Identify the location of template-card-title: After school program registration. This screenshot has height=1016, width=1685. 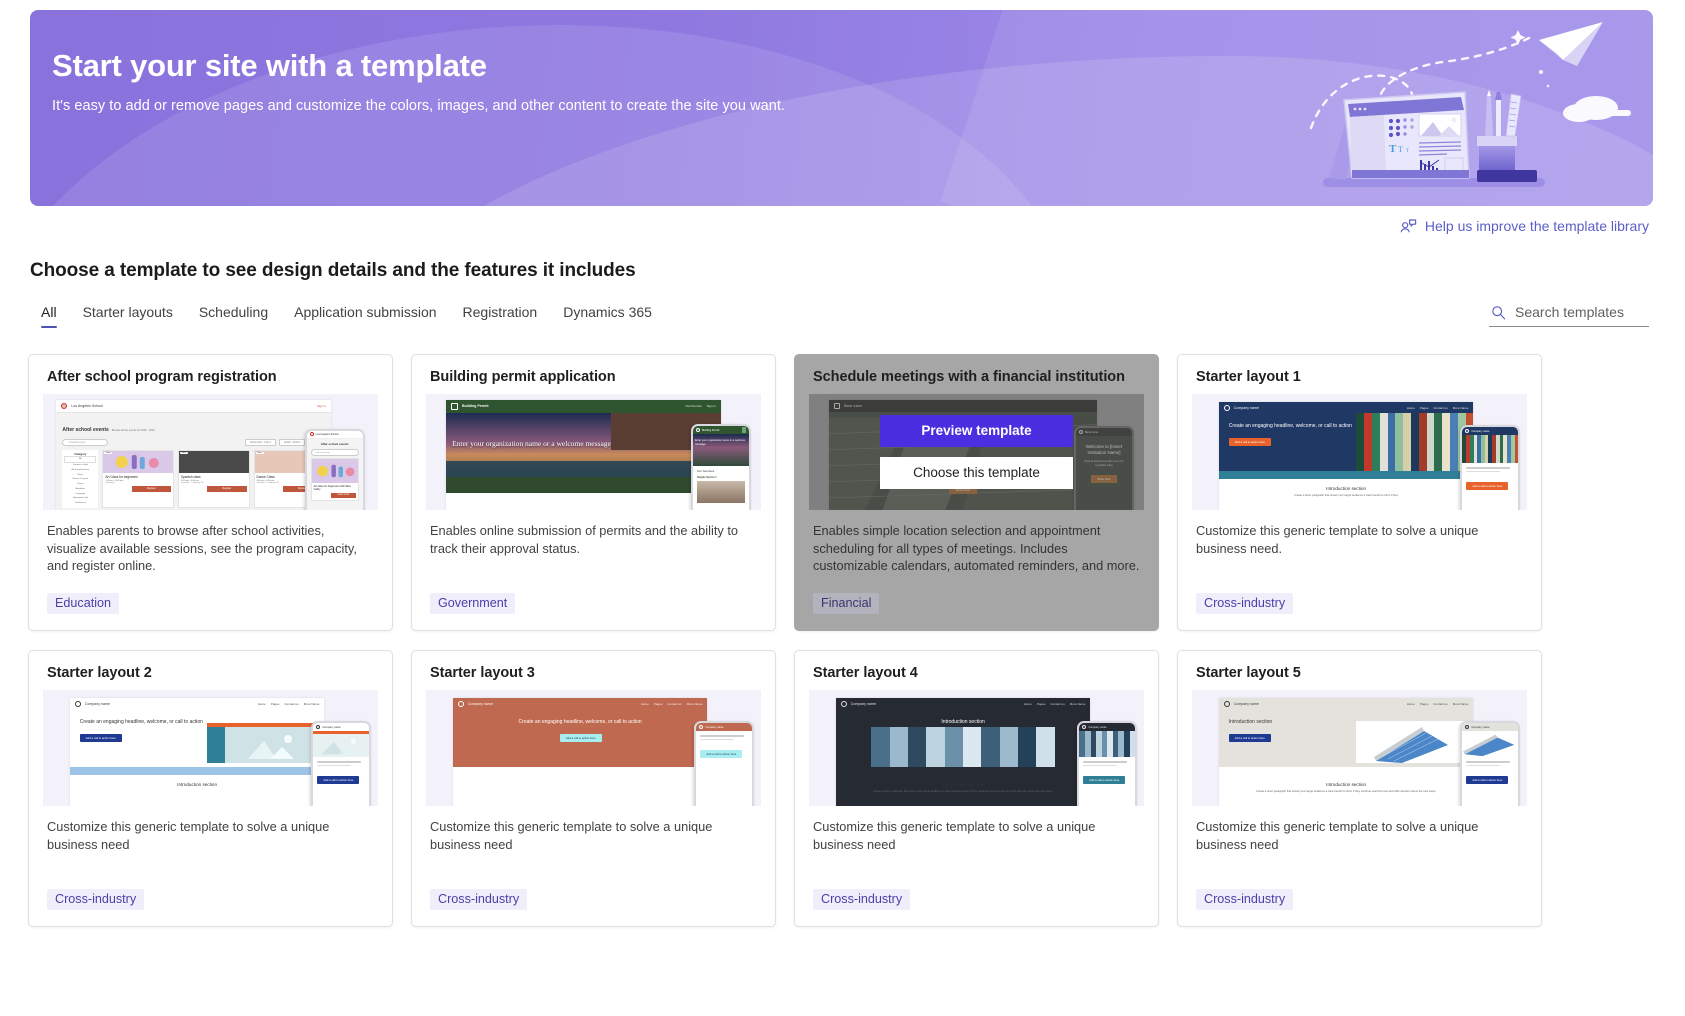
(162, 377).